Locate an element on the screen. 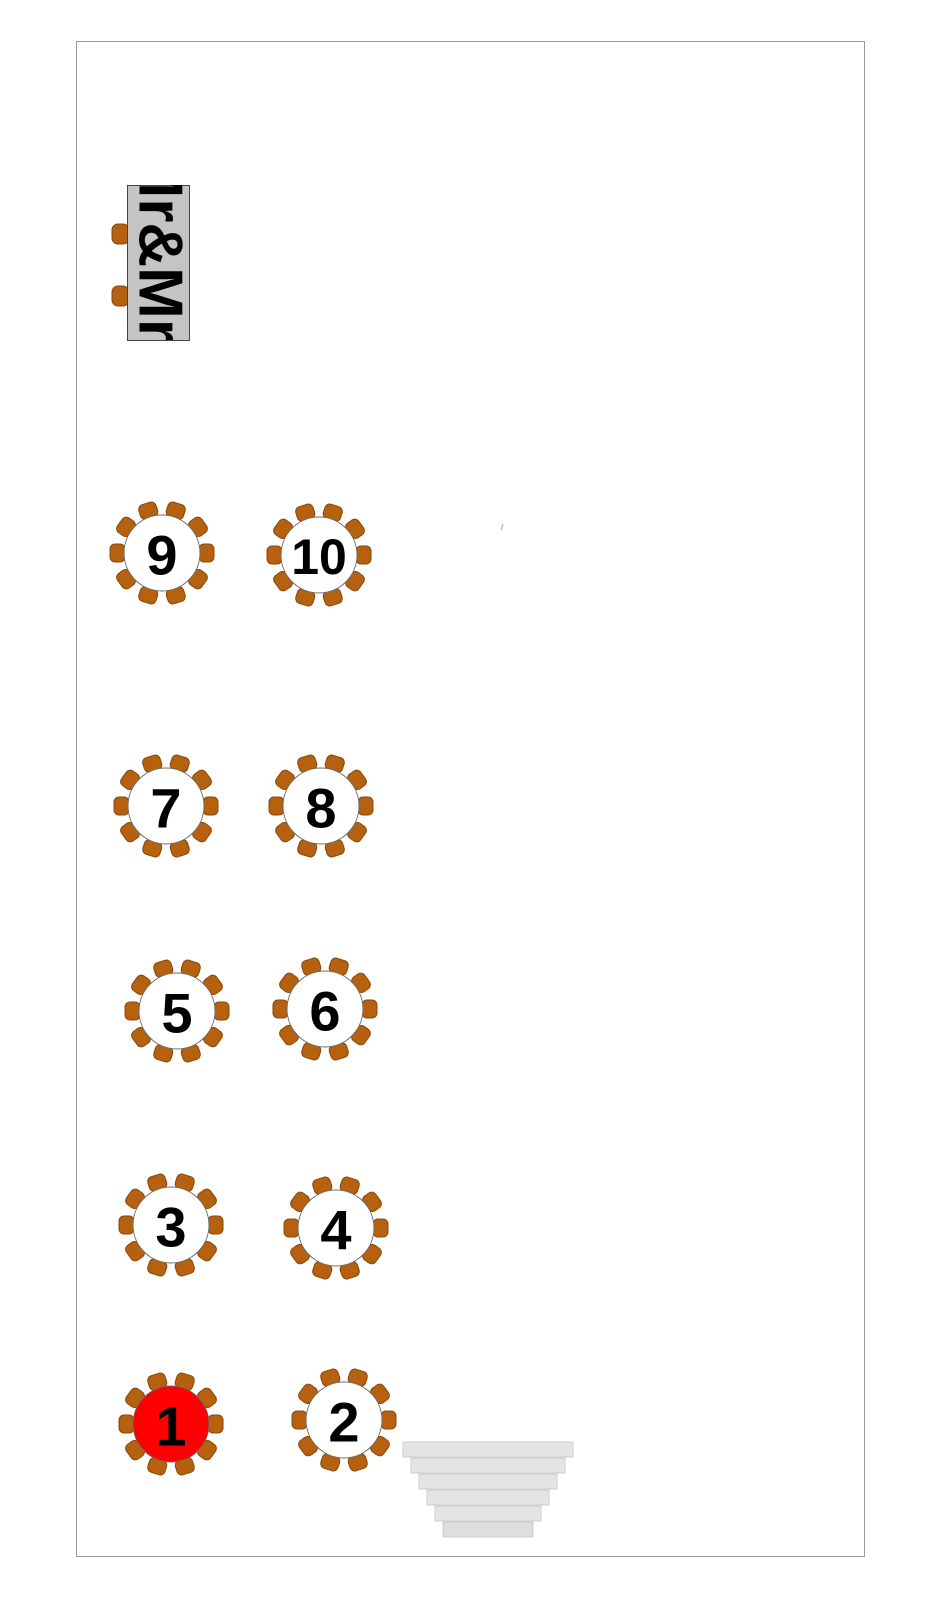 This screenshot has height=1600, width=937. table-number: 4 is located at coordinates (335, 1230).